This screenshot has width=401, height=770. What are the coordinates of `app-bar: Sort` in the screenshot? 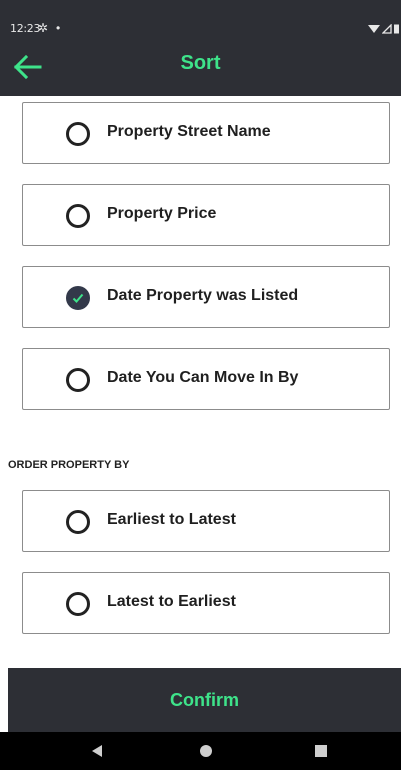 It's located at (200, 68).